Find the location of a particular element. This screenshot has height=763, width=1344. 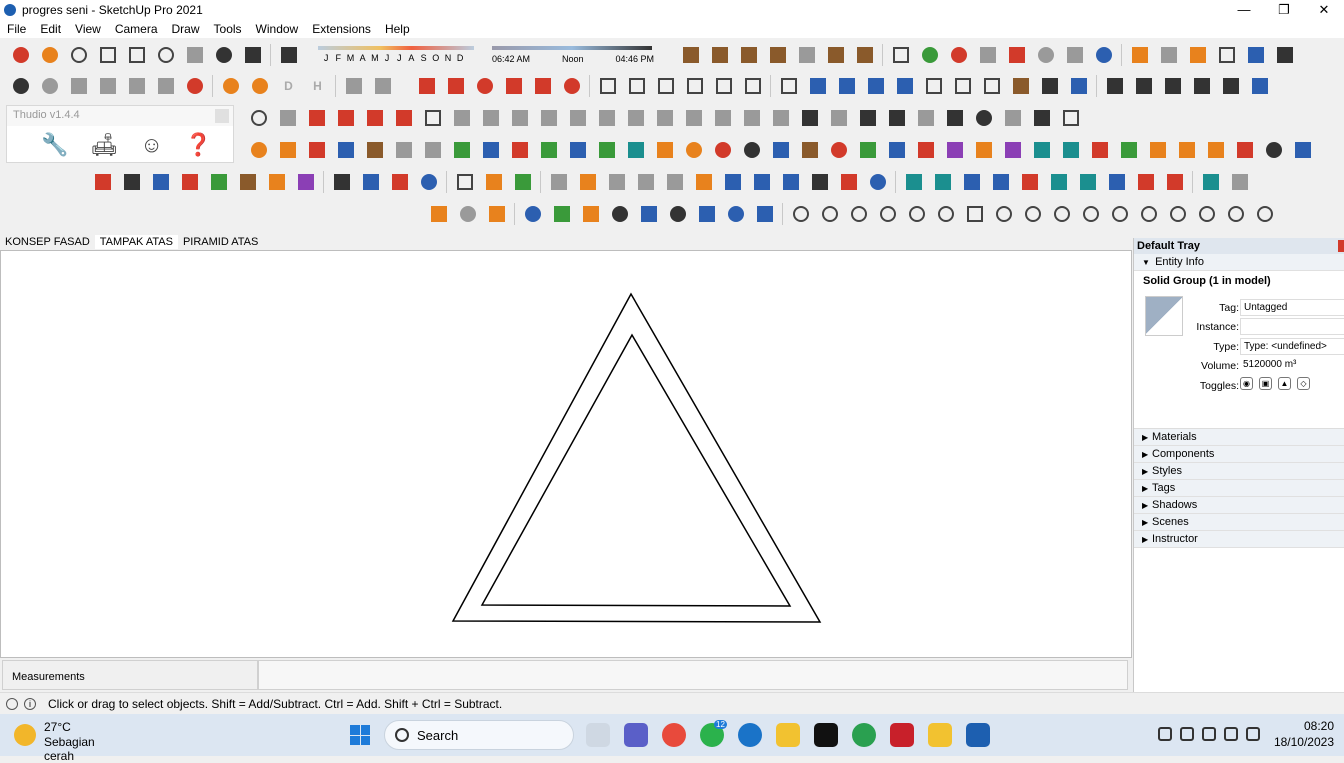

tree-icon is located at coordinates (562, 214).